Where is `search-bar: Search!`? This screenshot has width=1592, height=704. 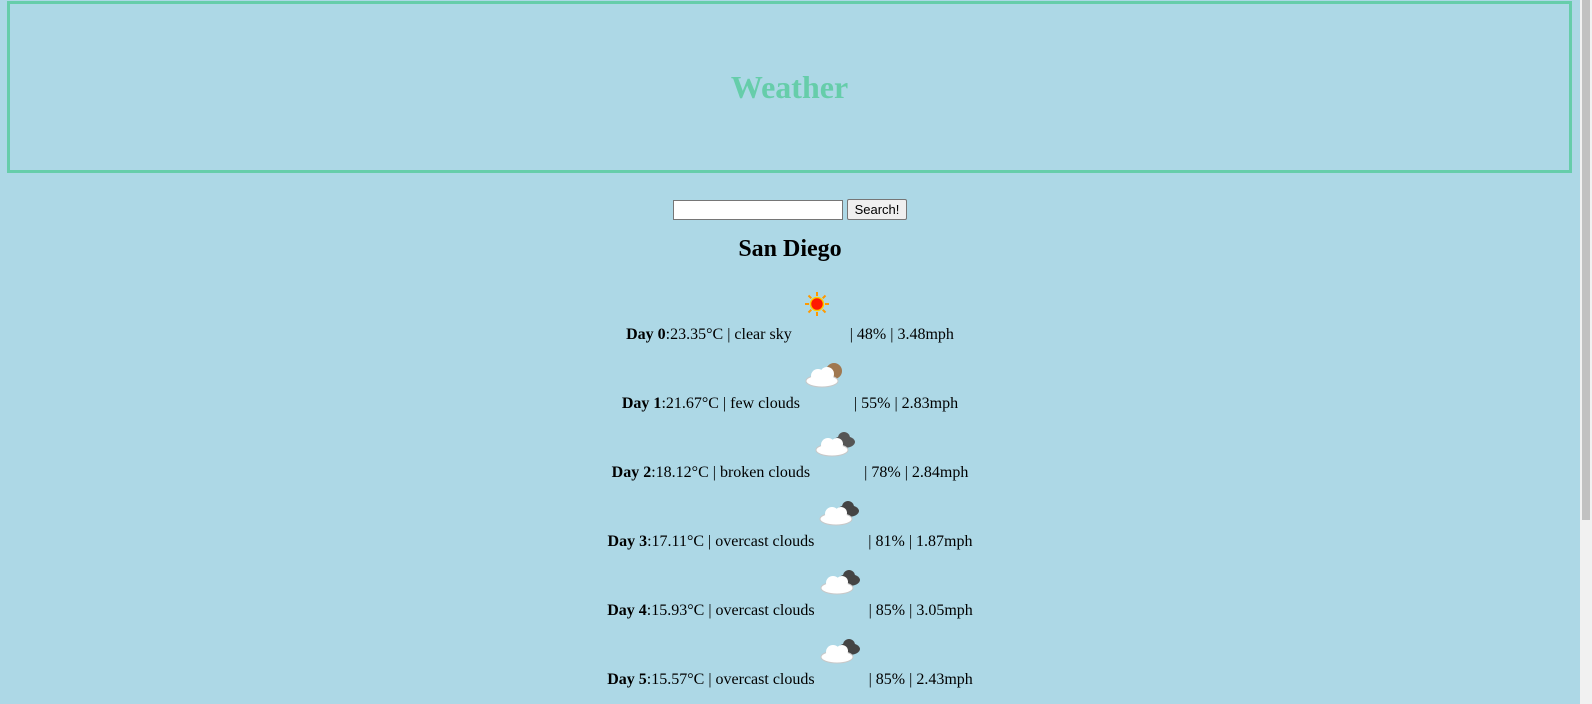
search-bar: Search! is located at coordinates (790, 209).